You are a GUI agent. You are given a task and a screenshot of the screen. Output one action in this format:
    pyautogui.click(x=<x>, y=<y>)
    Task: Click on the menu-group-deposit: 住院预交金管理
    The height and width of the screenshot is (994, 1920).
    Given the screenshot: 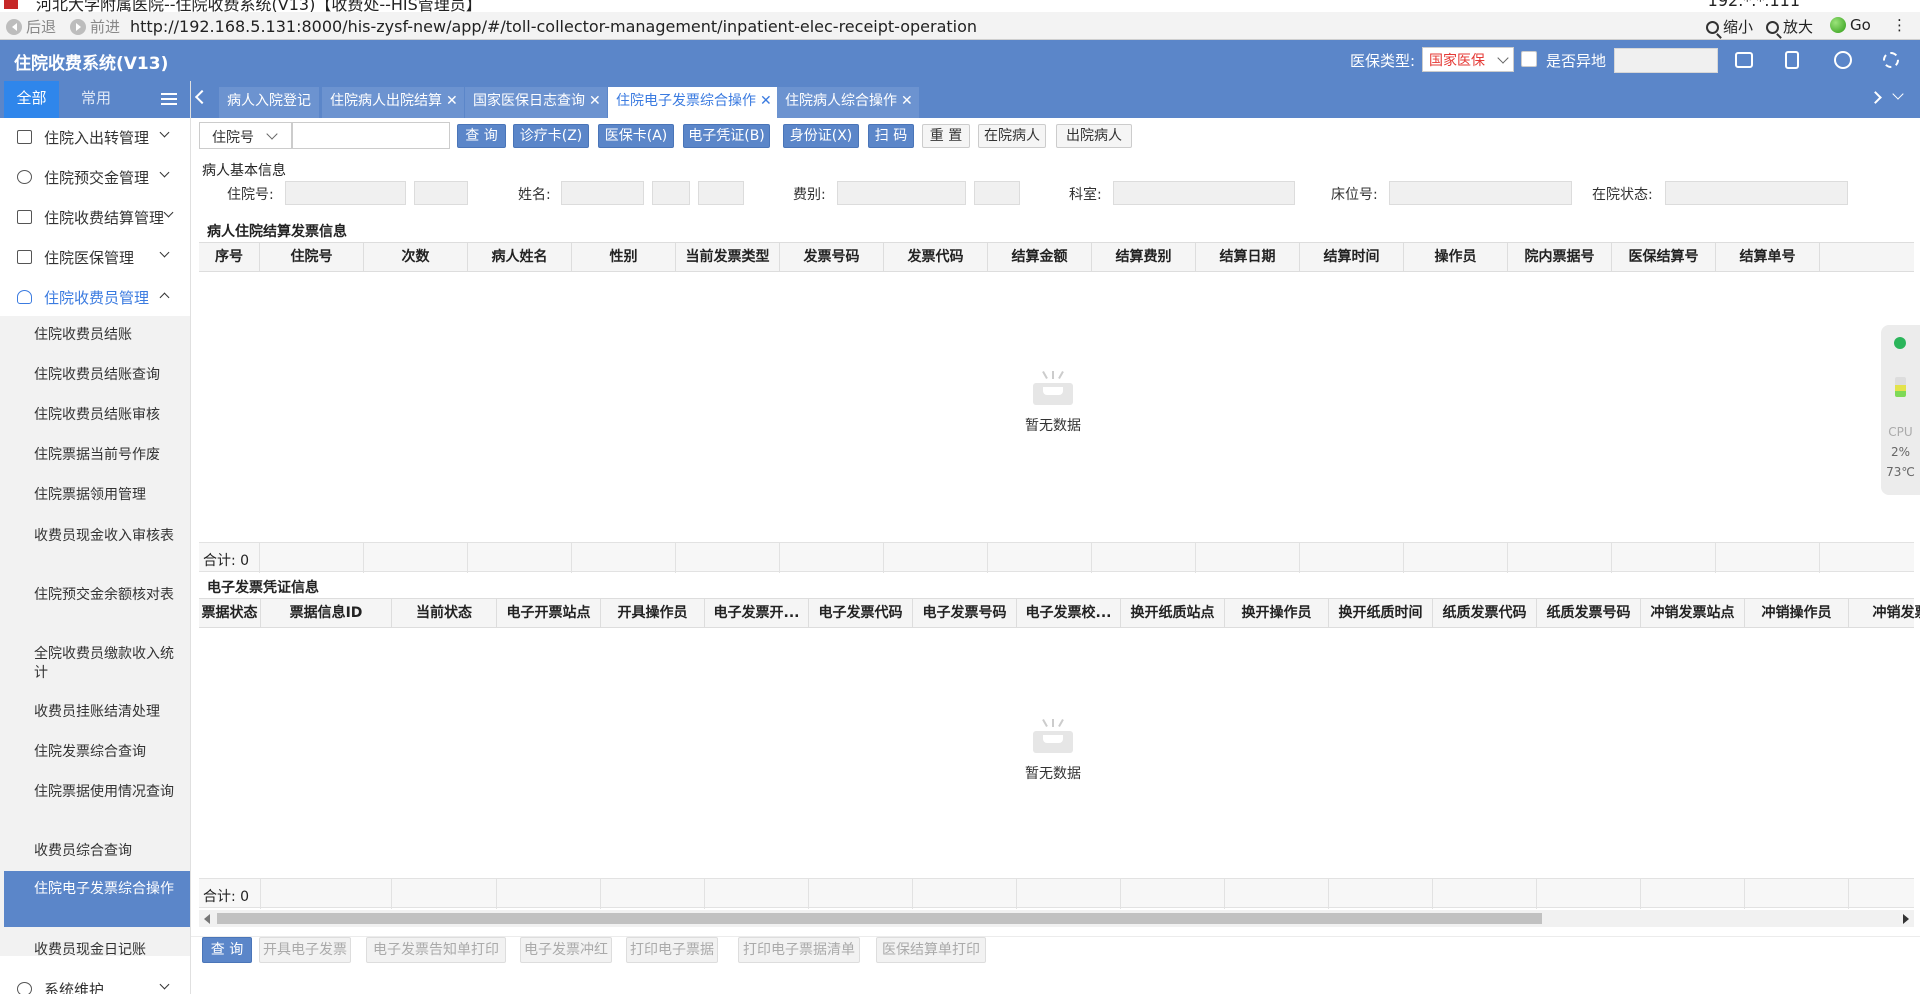 What is the action you would take?
    pyautogui.click(x=95, y=177)
    